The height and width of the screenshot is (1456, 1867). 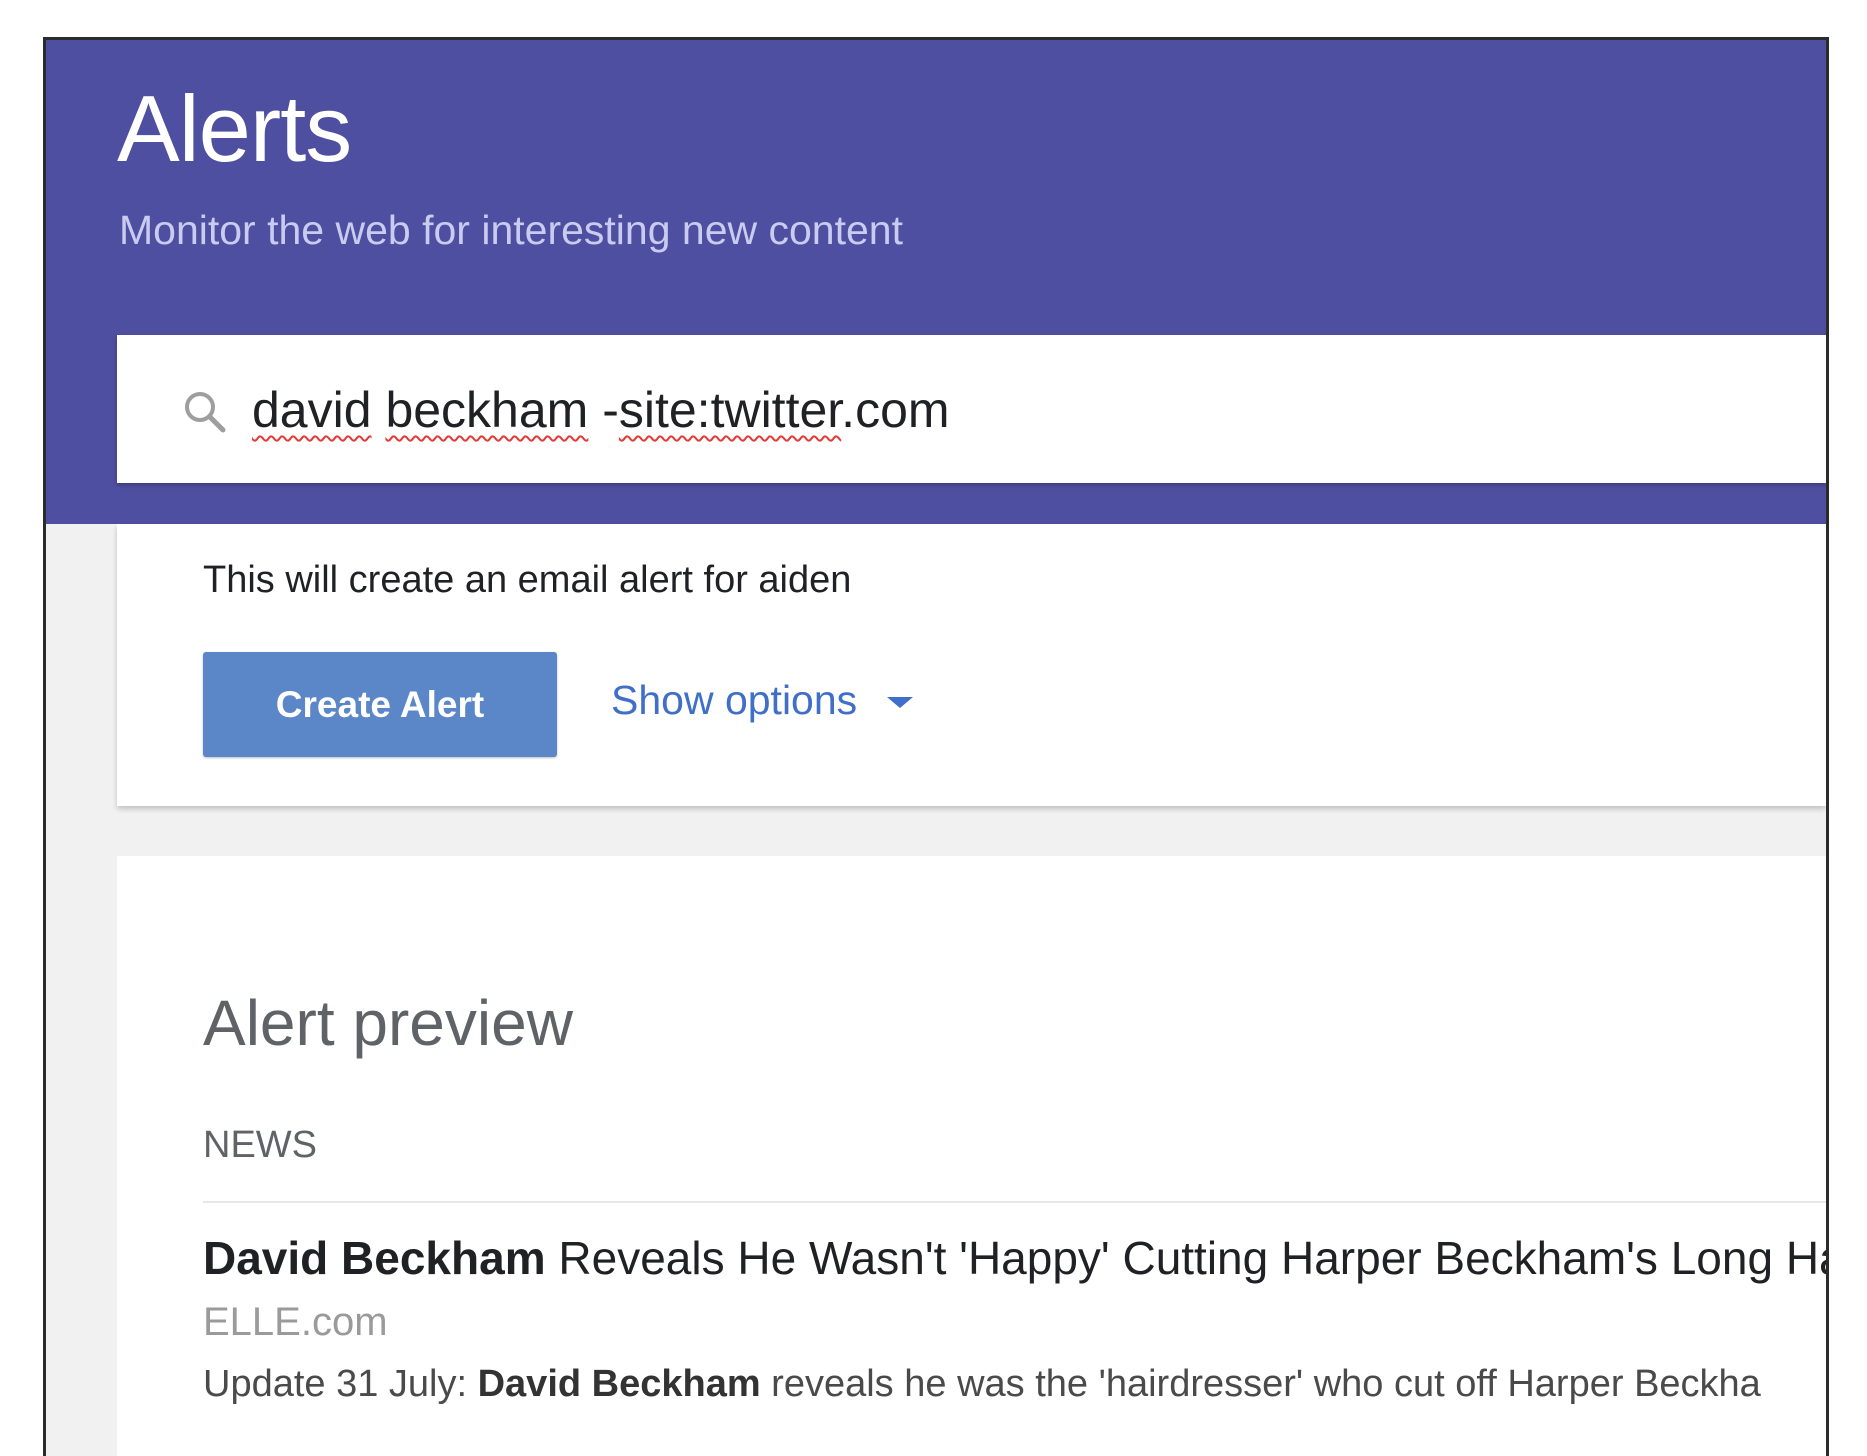 What do you see at coordinates (379, 410) in the screenshot?
I see `query-space` at bounding box center [379, 410].